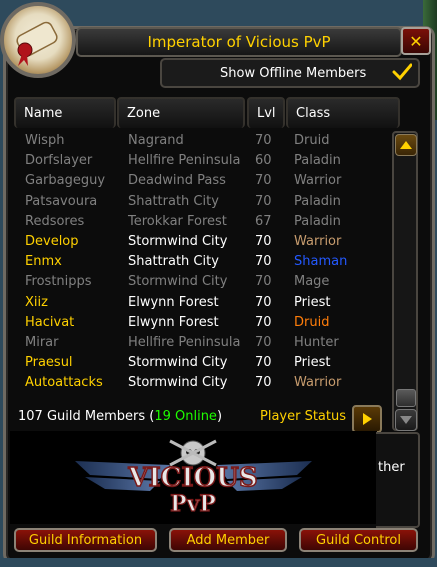  What do you see at coordinates (303, 416) in the screenshot?
I see `player-status-label: Player Status` at bounding box center [303, 416].